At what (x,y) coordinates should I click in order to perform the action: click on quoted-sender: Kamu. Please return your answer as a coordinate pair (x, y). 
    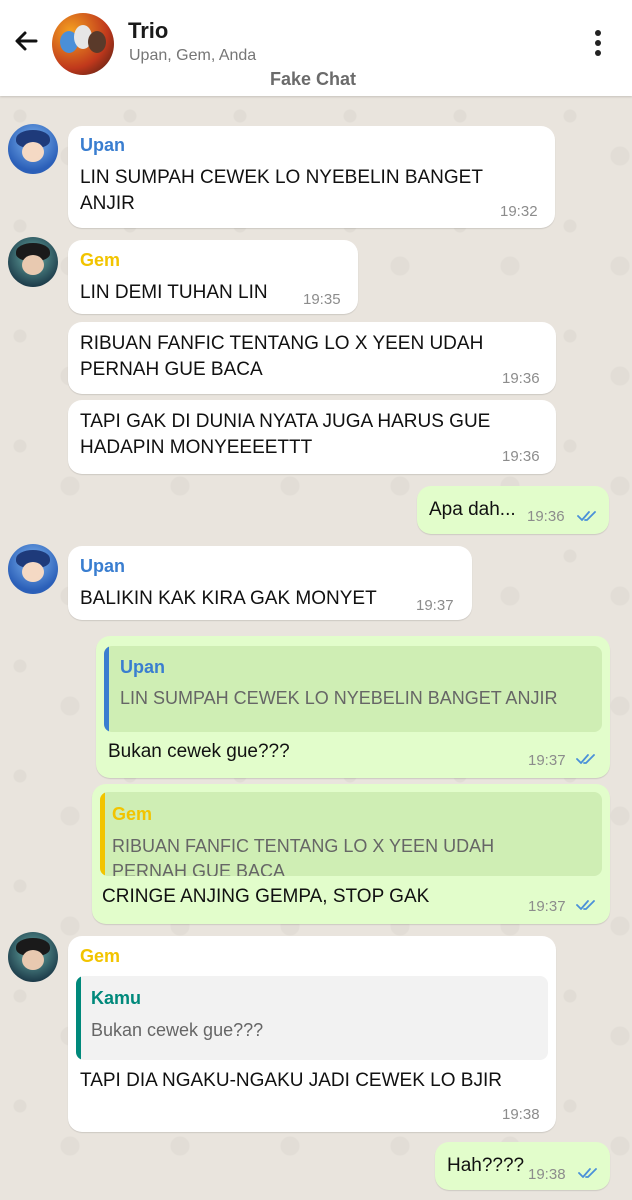
    Looking at the image, I should click on (116, 998).